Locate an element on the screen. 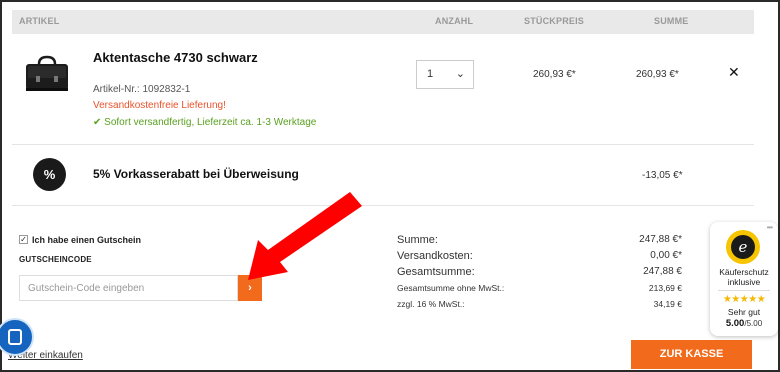 The height and width of the screenshot is (372, 780). rating-verdict: Sehr gut is located at coordinates (744, 312).